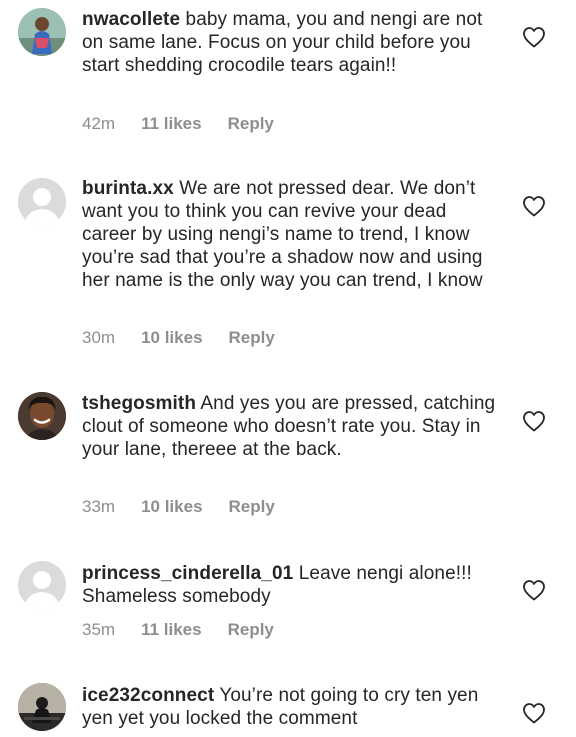 The height and width of the screenshot is (737, 576). I want to click on comment-meta: 35m 11 likes Reply, so click(178, 630).